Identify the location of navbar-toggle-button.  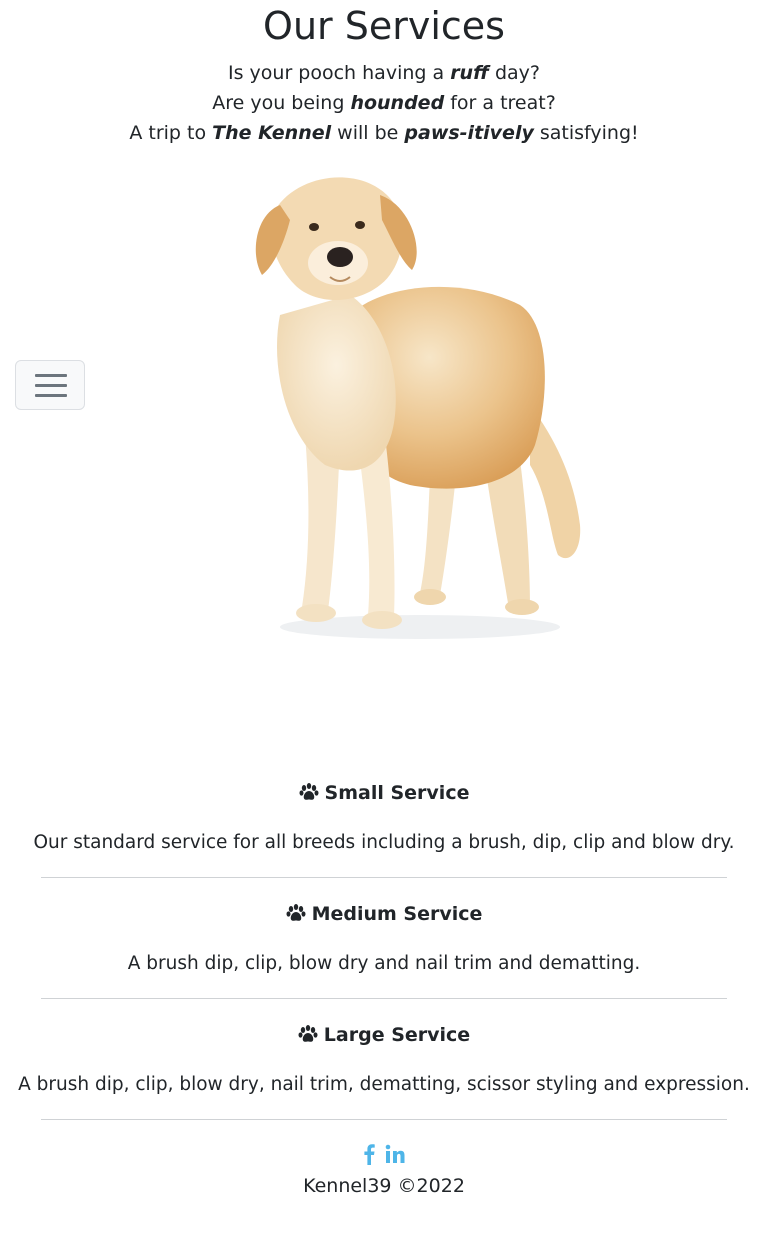
(50, 385).